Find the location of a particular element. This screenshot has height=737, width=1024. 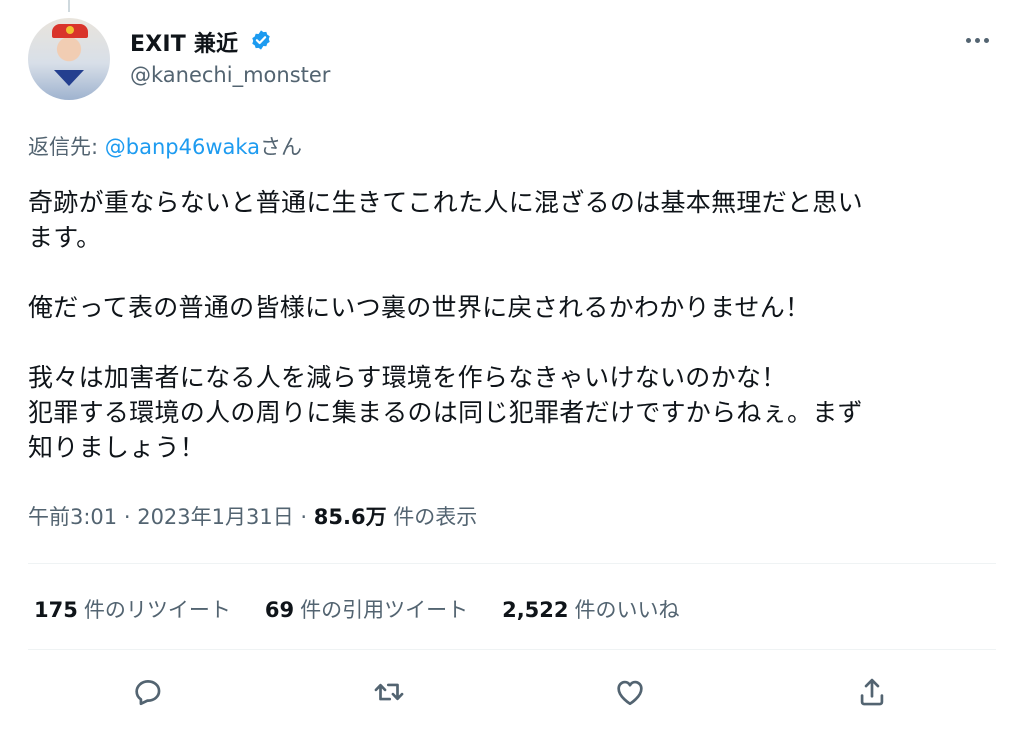

reply-suffix: さん is located at coordinates (281, 147).